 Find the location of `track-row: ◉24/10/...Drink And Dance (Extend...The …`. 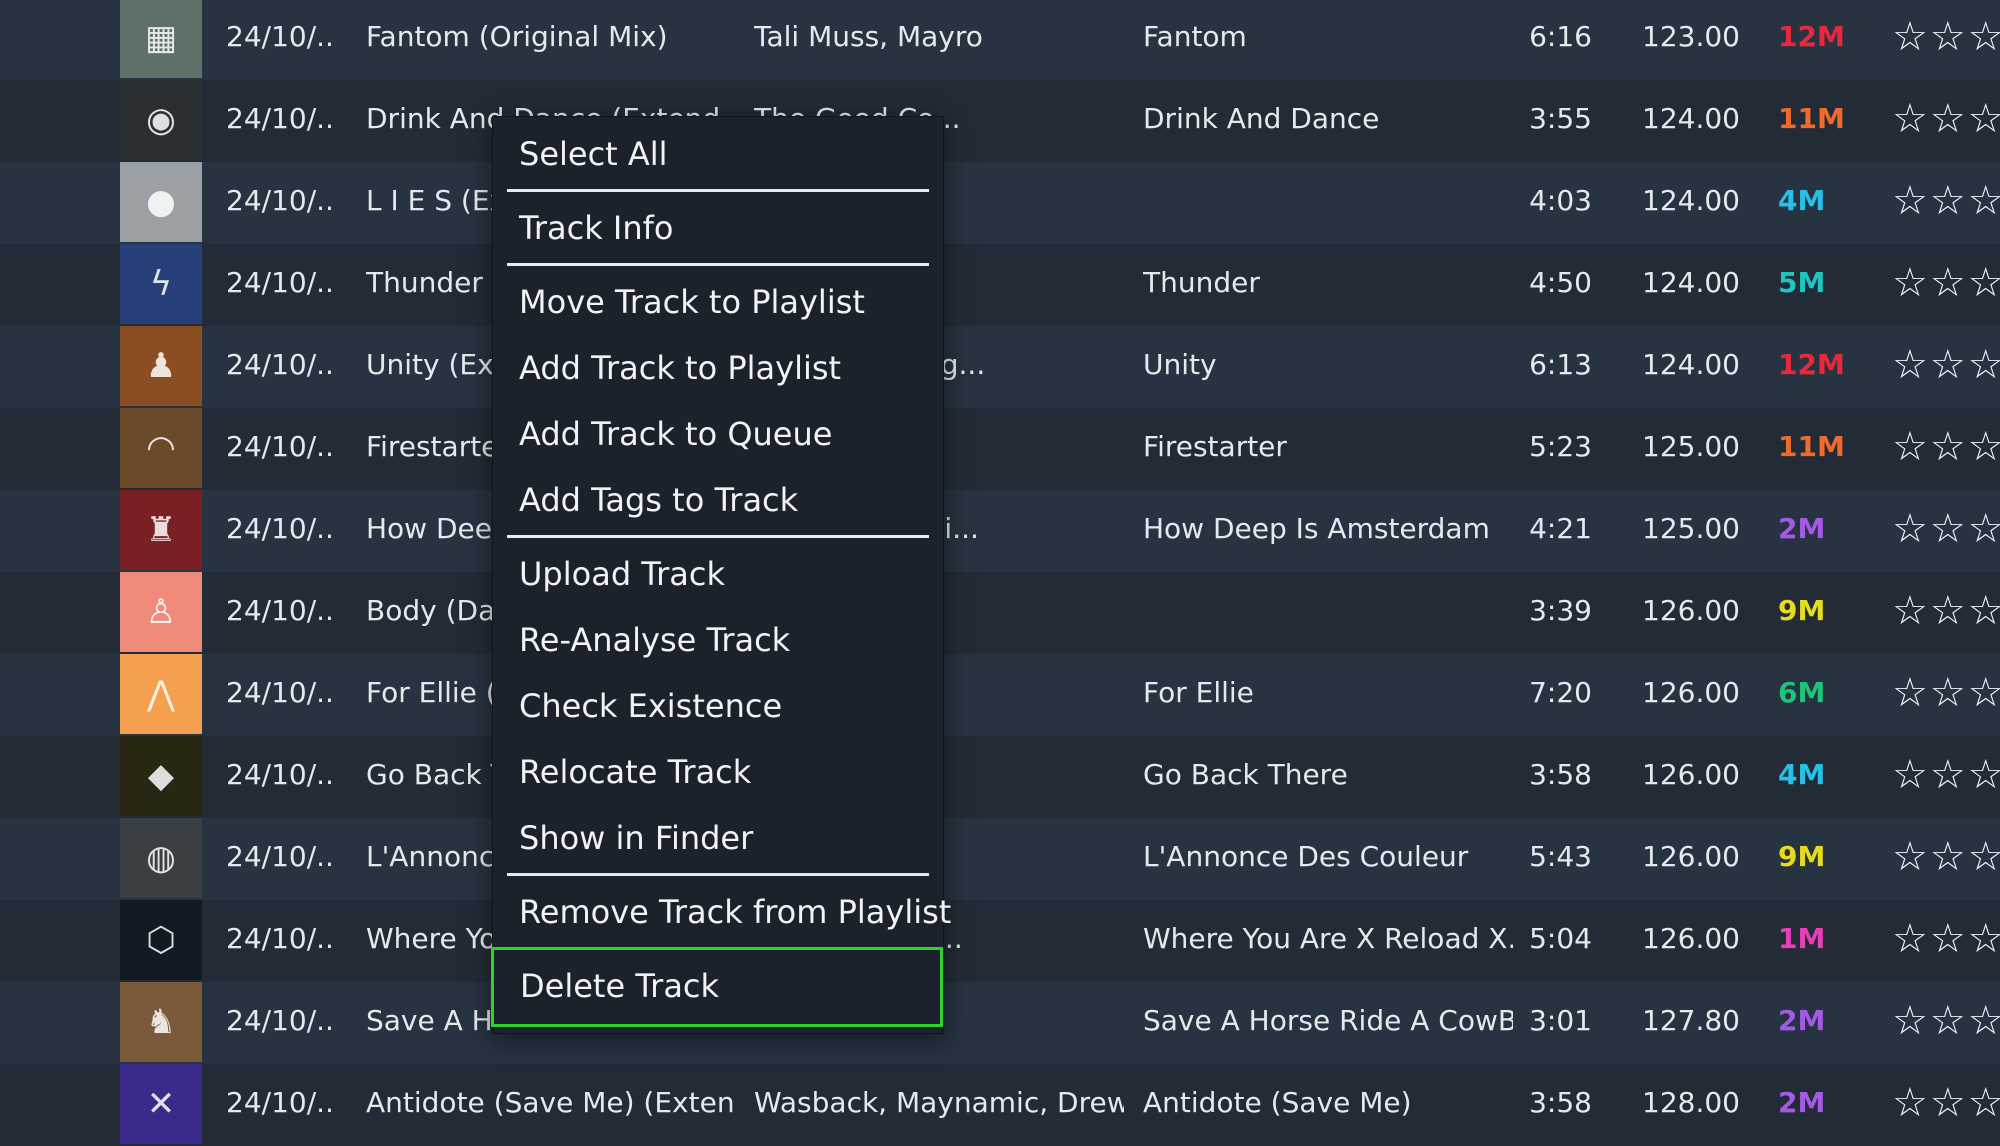

track-row: ◉24/10/...Drink And Dance (Extend...The … is located at coordinates (1000, 121).